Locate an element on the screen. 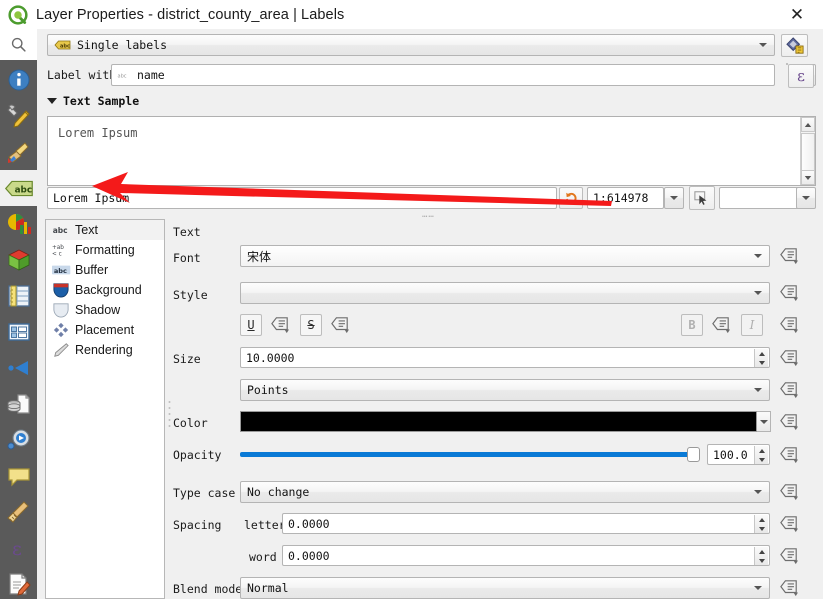 This screenshot has width=823, height=599. text-sample-revert-button is located at coordinates (571, 198).